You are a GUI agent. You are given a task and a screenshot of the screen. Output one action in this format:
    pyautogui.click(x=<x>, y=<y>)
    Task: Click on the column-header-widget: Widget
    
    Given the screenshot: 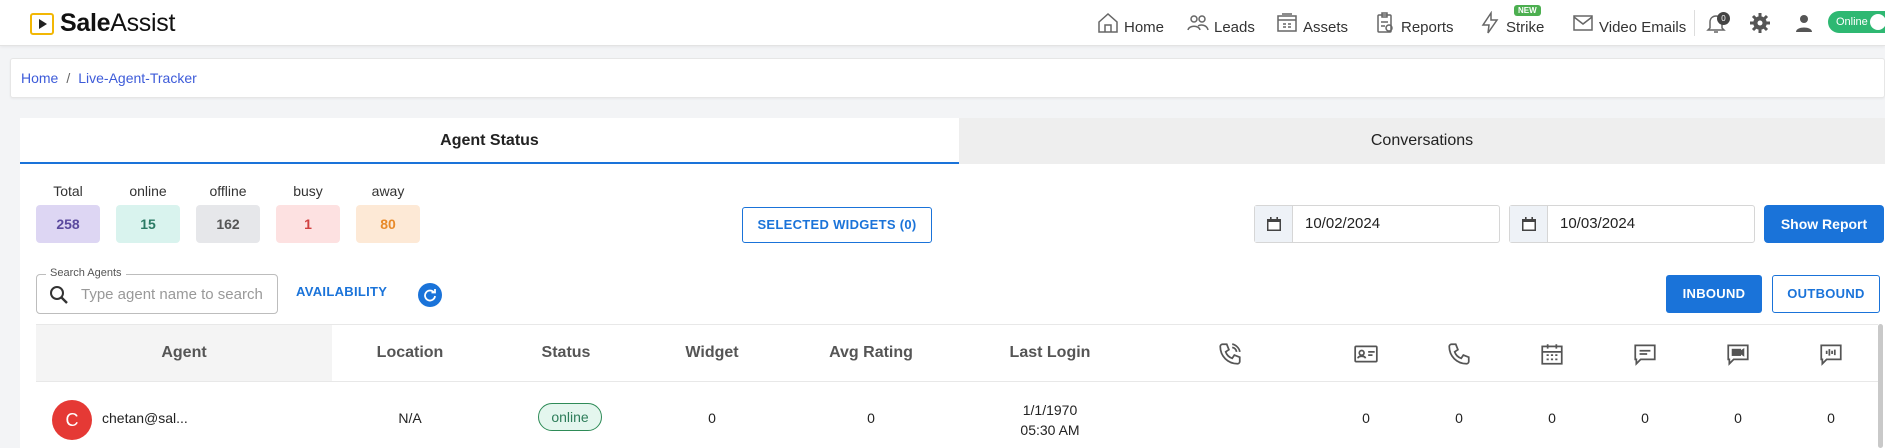 What is the action you would take?
    pyautogui.click(x=711, y=353)
    